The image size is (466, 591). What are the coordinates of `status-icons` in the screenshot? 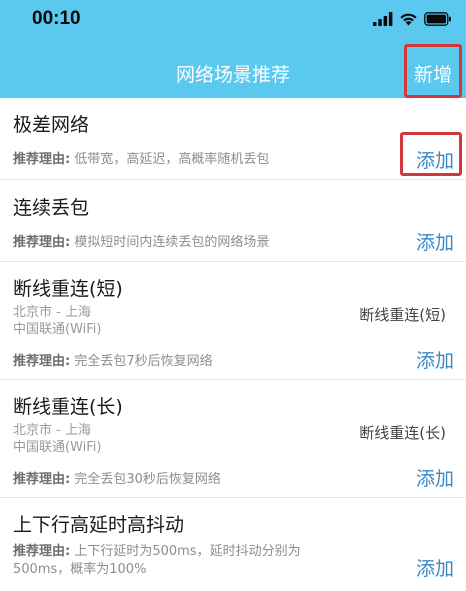 It's located at (412, 19).